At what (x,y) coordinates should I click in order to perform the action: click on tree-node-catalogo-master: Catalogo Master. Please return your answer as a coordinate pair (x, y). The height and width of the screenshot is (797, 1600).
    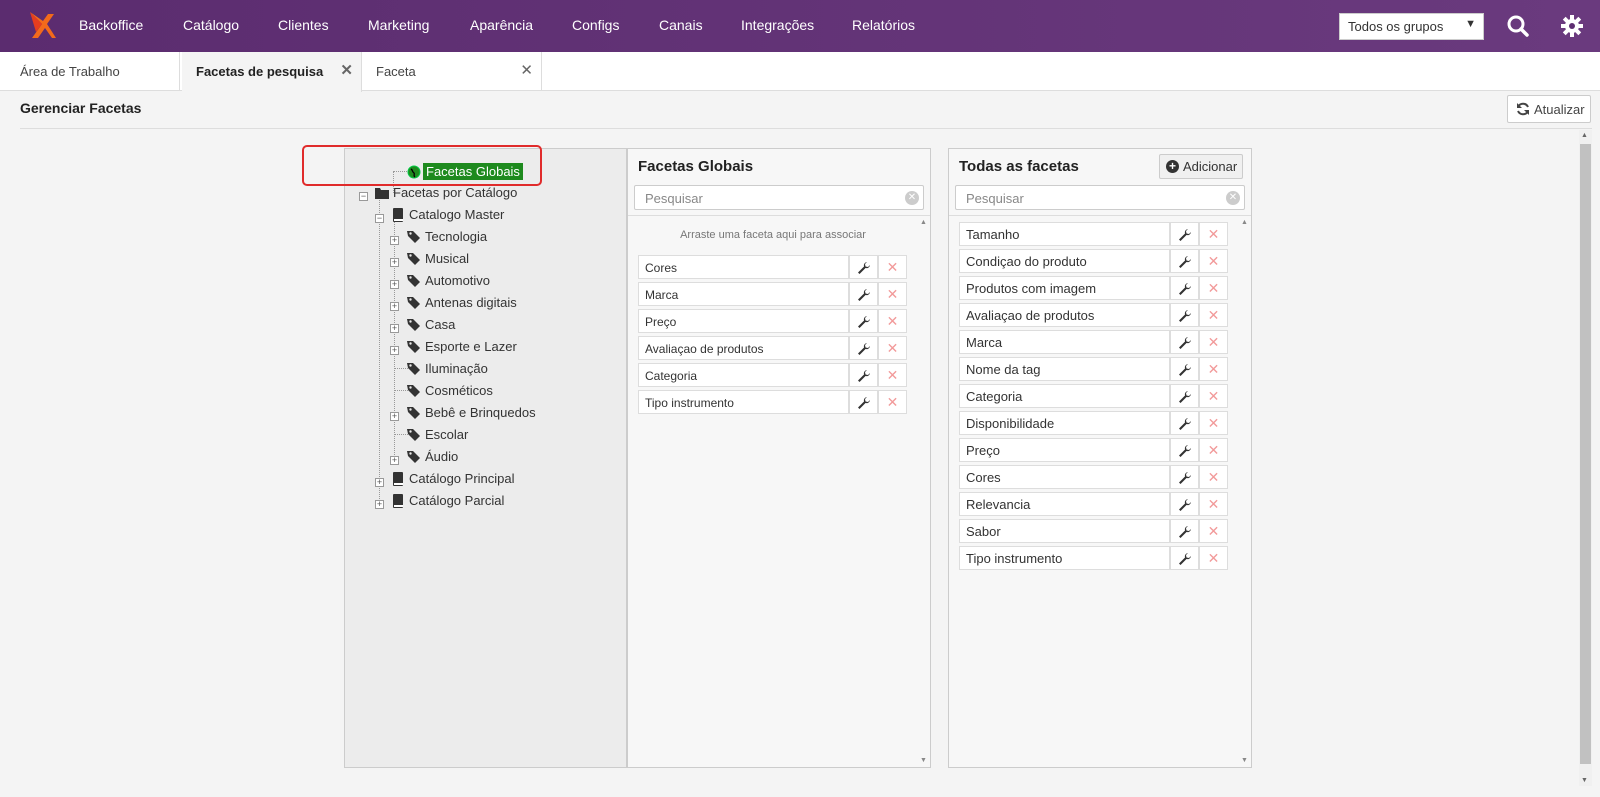
    Looking at the image, I should click on (447, 215).